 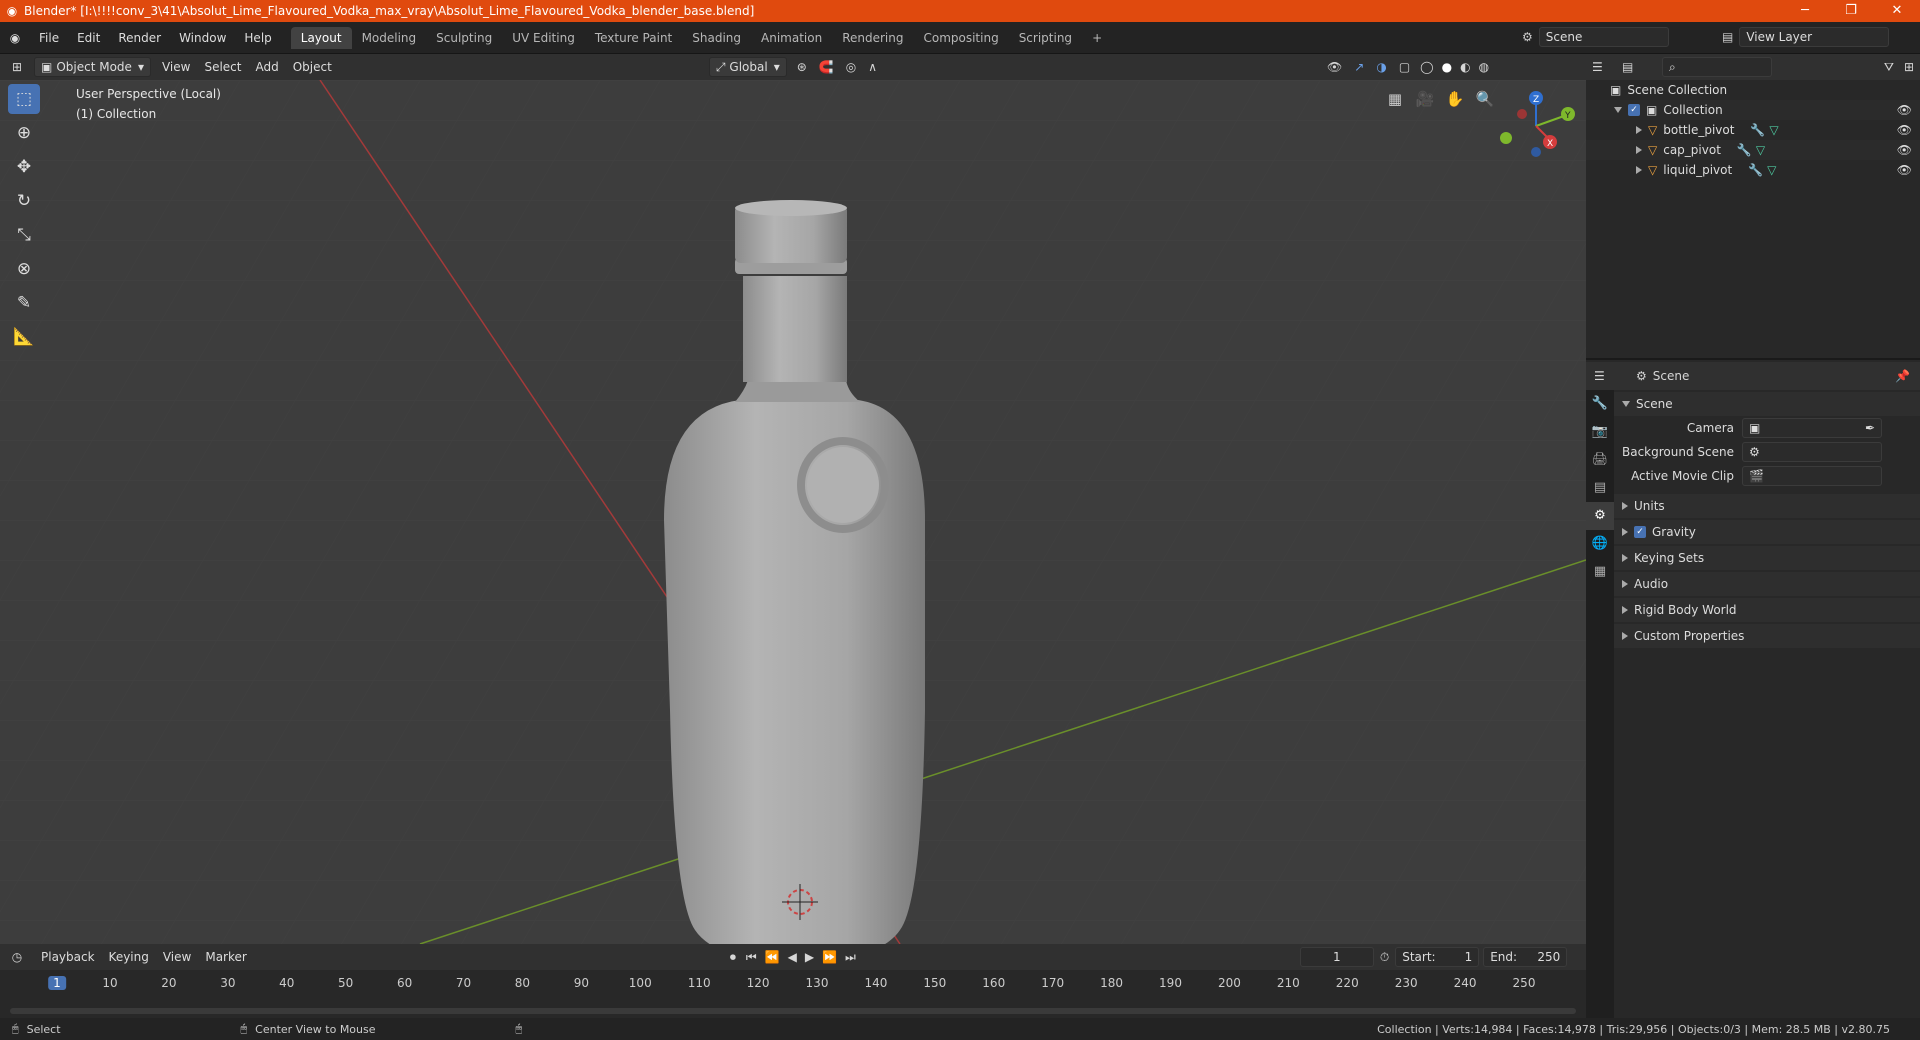 I want to click on viewport-menu-view: View, so click(x=176, y=67).